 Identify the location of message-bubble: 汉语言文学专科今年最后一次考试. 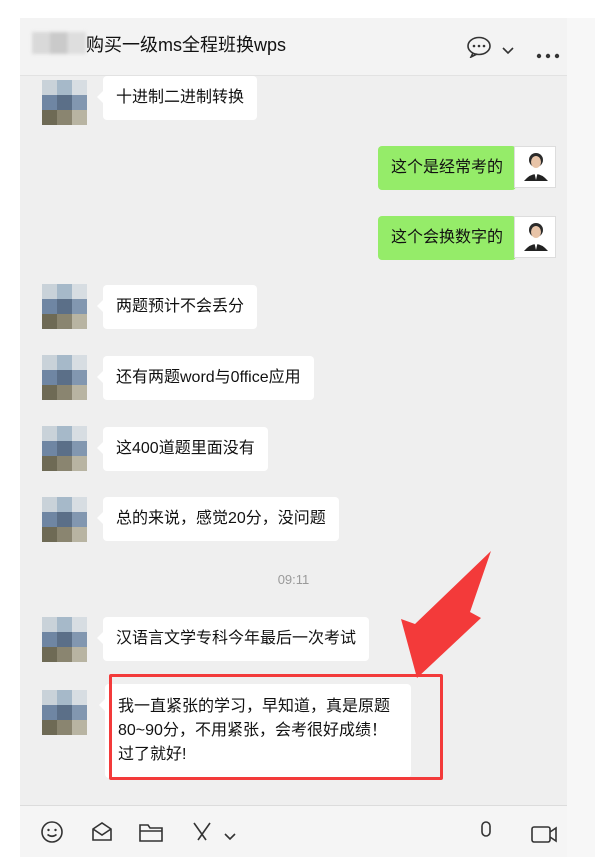
(233, 639).